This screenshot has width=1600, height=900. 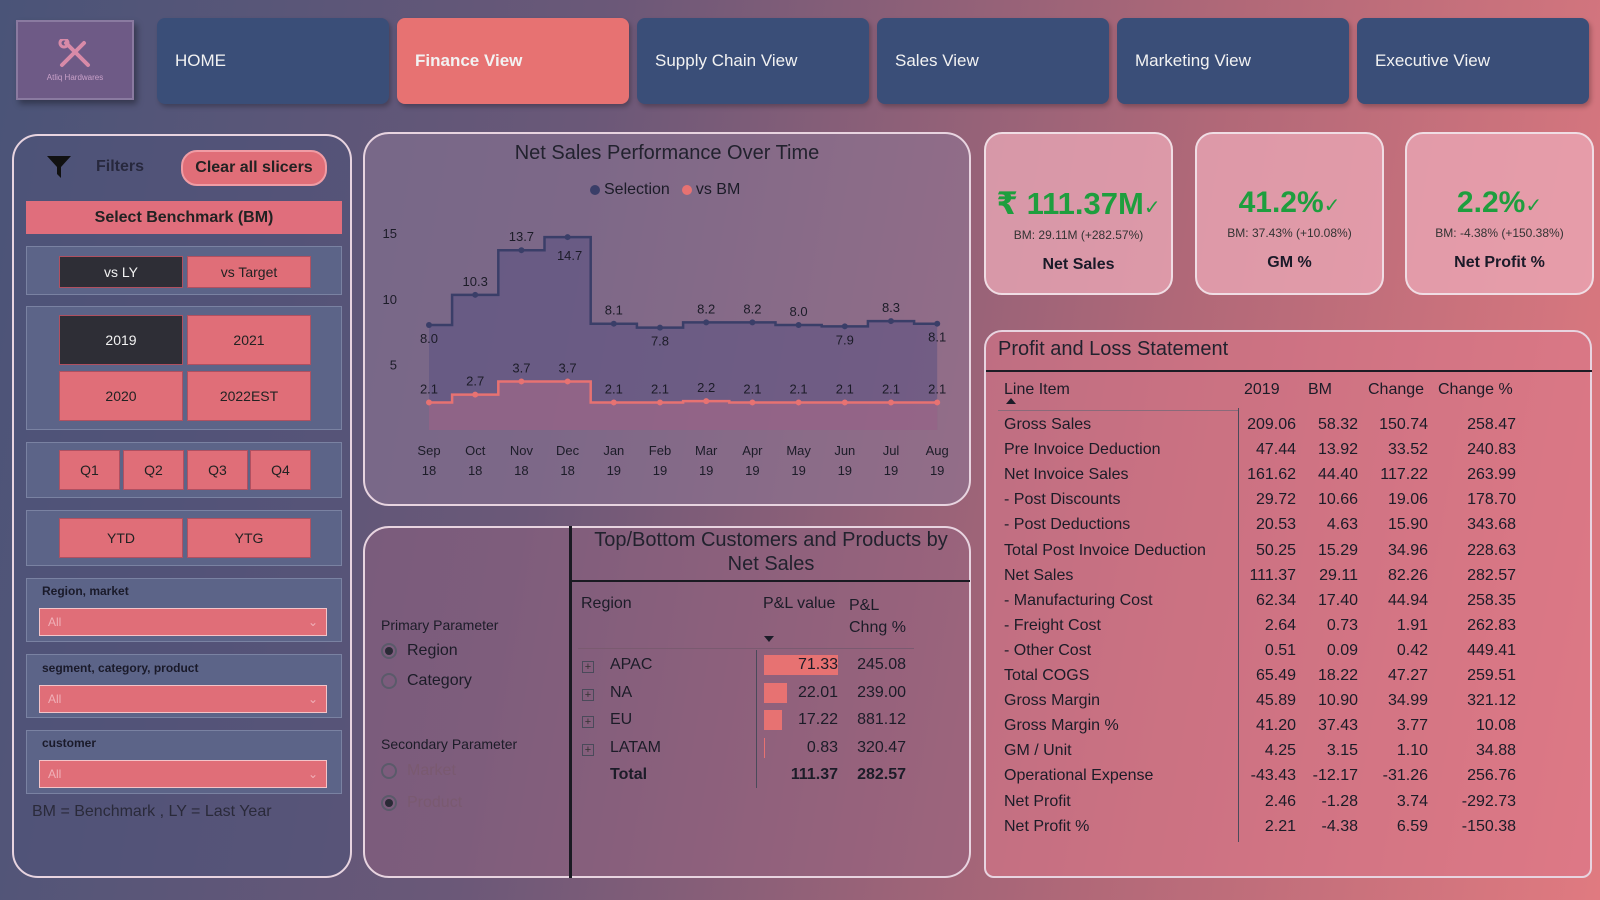 What do you see at coordinates (1113, 349) in the screenshot?
I see `pl-title: Profit and Loss Statement` at bounding box center [1113, 349].